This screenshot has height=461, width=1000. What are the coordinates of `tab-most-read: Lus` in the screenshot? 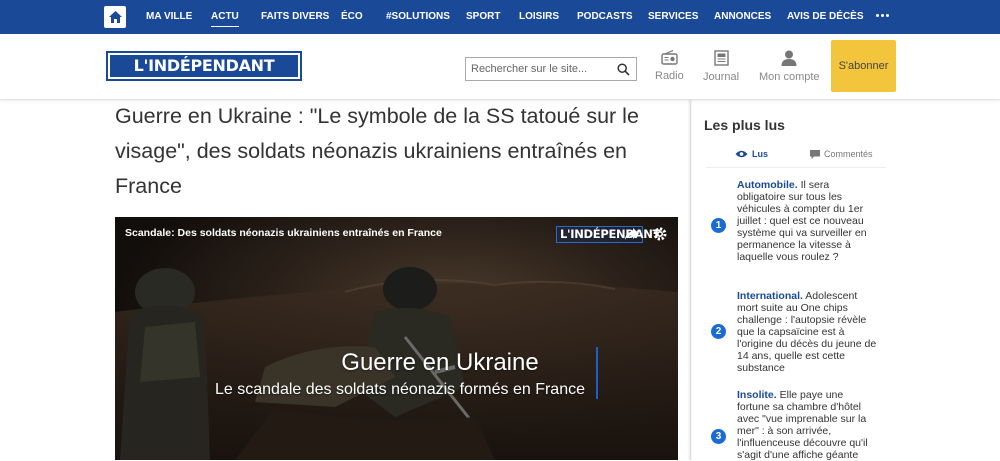 It's located at (751, 154).